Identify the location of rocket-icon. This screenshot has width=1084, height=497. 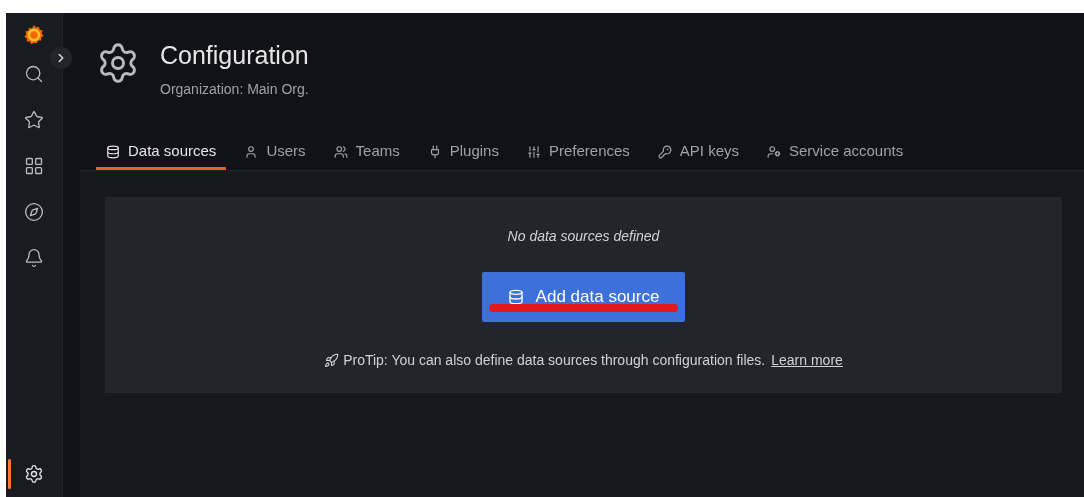
(332, 360).